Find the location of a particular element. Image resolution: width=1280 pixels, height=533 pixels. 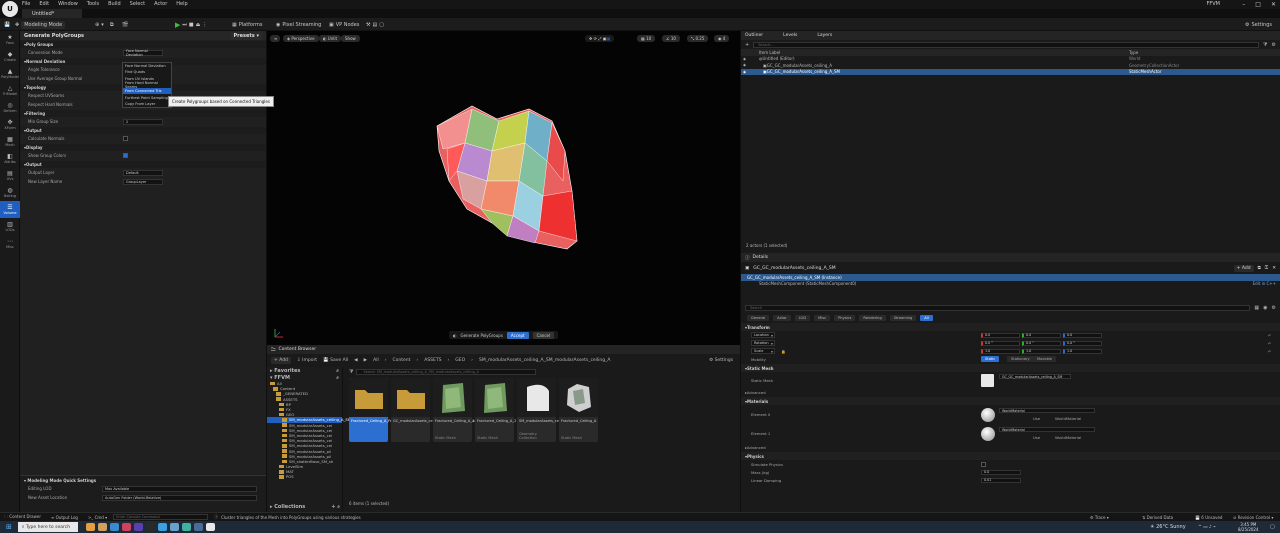

history-back-icon: ◀ is located at coordinates (355, 360).